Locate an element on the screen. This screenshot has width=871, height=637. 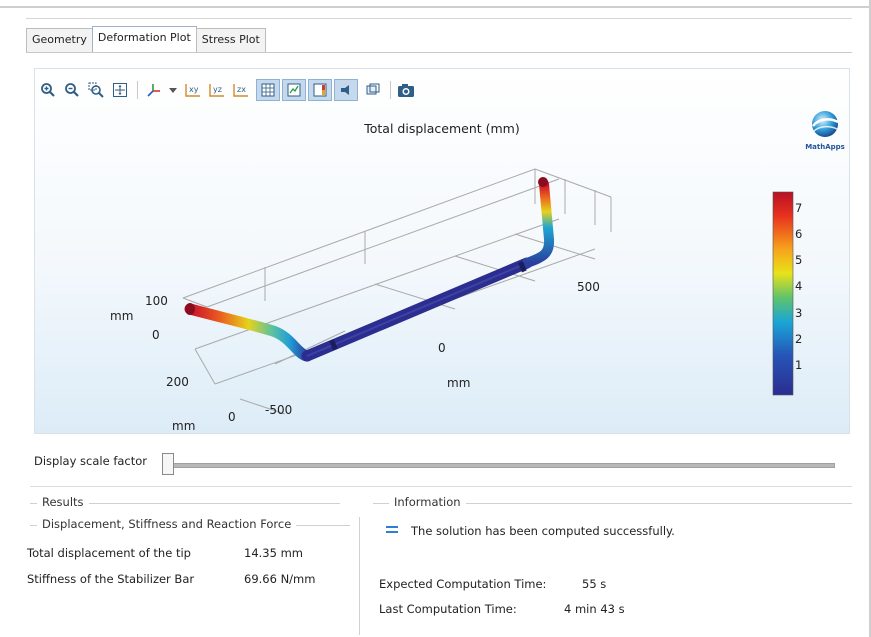
y-tick-200: 200 is located at coordinates (177, 382).